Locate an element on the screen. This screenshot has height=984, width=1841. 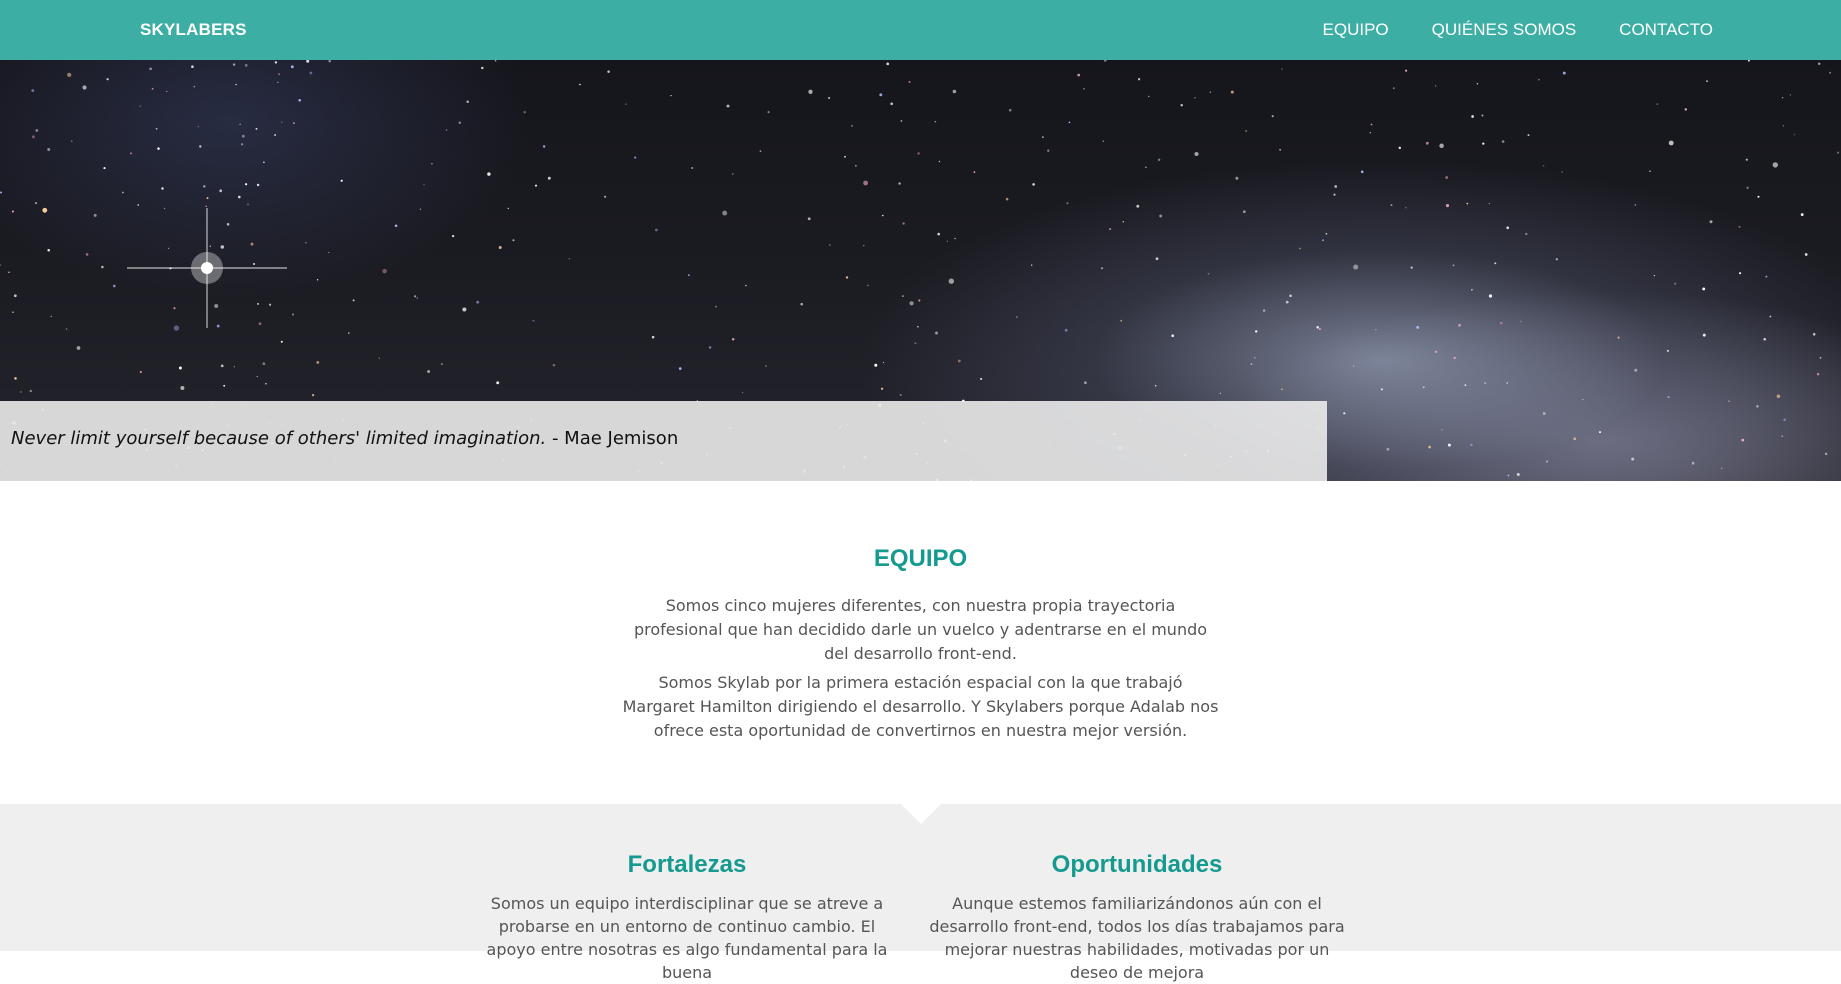
nav-menu: EQUIPO QUIÉNES SOMOS CONTACTO is located at coordinates (1518, 30).